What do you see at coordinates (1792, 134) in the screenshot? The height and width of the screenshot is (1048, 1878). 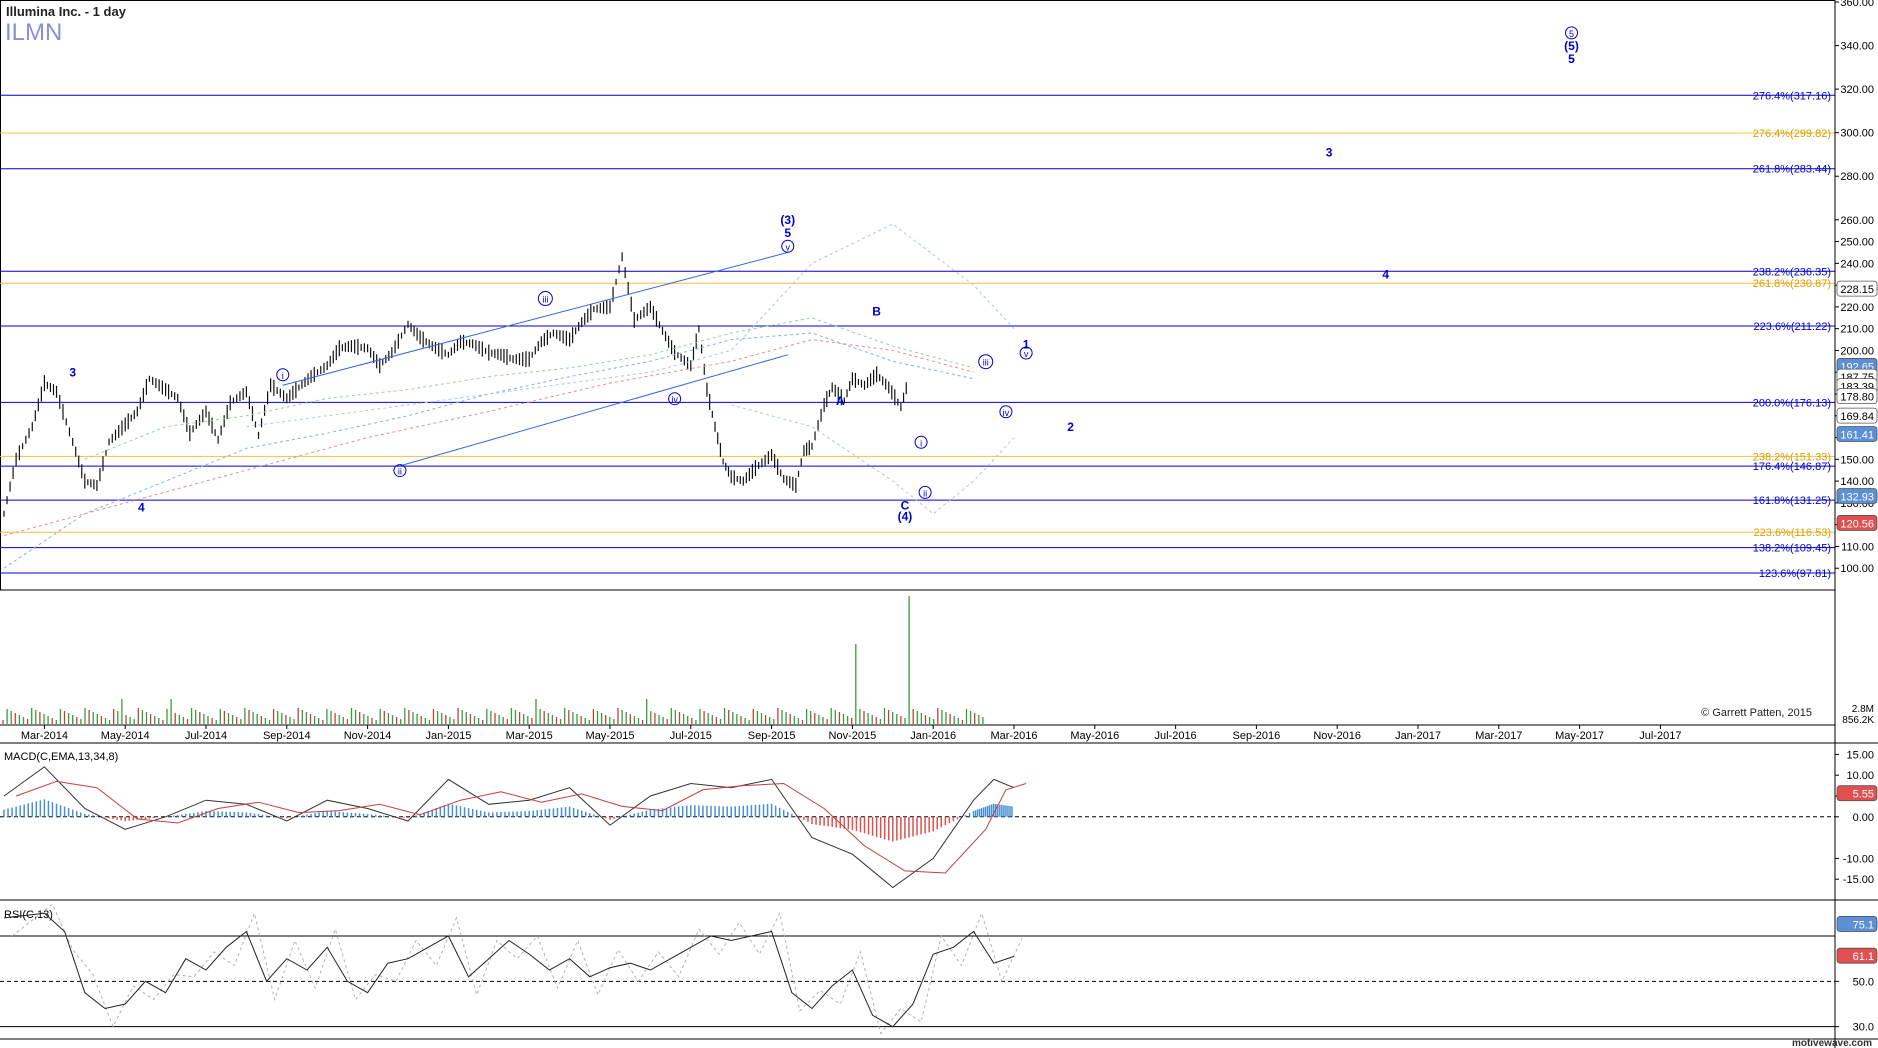 I see `fib-level-label: 276.4%(299.82)` at bounding box center [1792, 134].